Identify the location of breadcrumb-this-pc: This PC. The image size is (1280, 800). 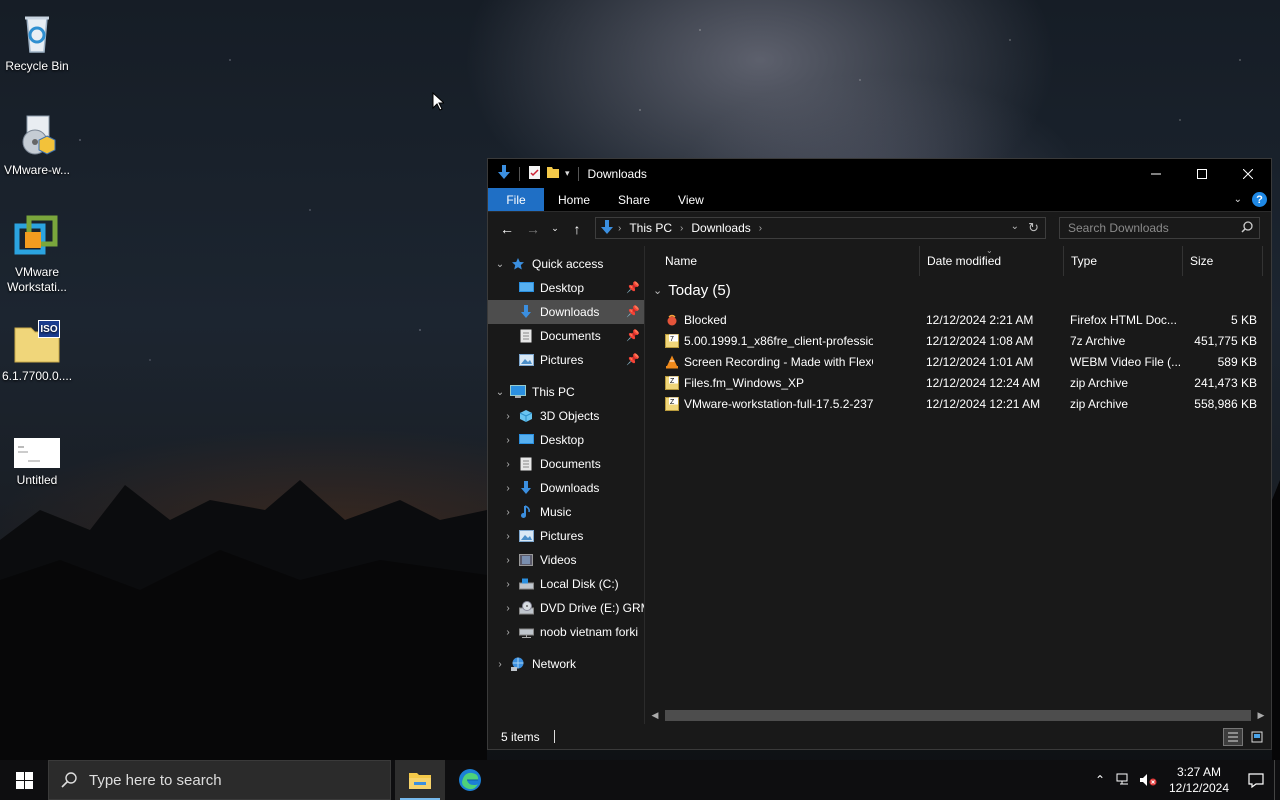
(650, 228).